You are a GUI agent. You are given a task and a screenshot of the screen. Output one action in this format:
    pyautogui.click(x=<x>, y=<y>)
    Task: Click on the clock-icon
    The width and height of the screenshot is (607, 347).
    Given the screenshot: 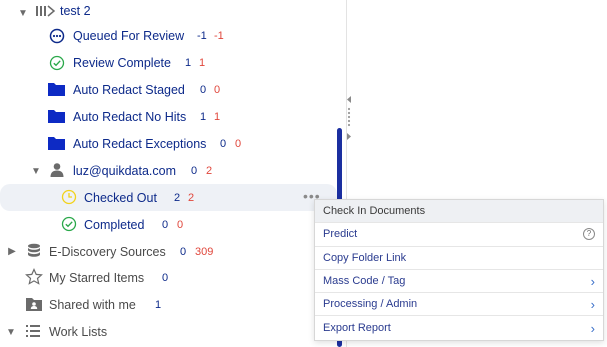 What is the action you would take?
    pyautogui.click(x=69, y=197)
    